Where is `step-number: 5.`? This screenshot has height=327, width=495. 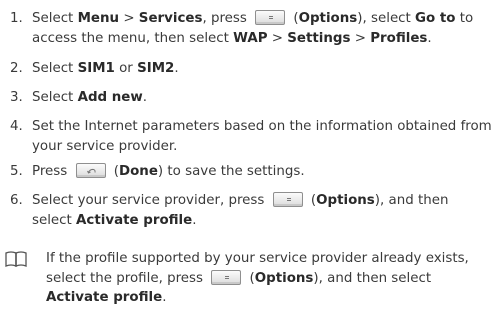 step-number: 5. is located at coordinates (16, 171).